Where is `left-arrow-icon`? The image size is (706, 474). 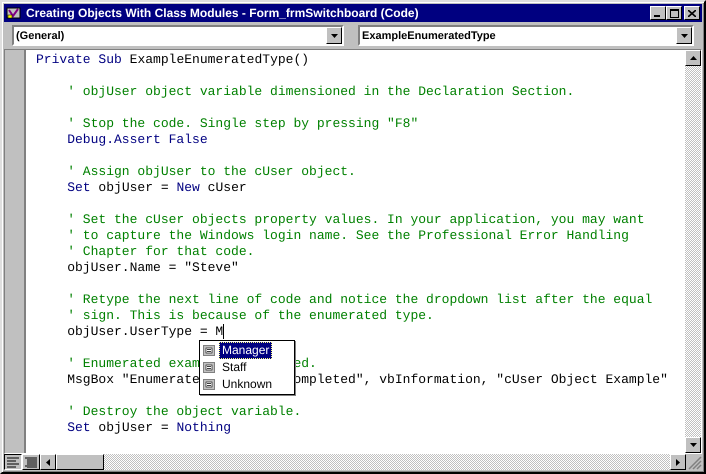 left-arrow-icon is located at coordinates (48, 462).